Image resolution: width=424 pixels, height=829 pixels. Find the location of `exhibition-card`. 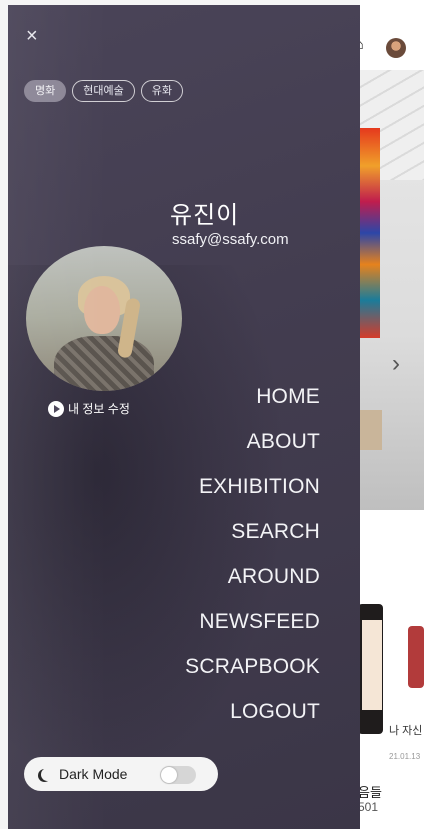

exhibition-card is located at coordinates (416, 657).